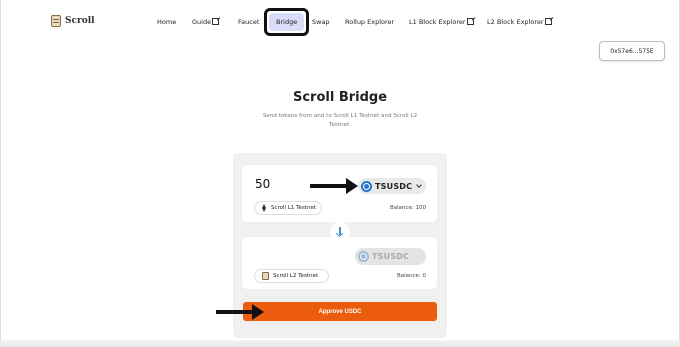 The width and height of the screenshot is (680, 347). Describe the element at coordinates (411, 276) in the screenshot. I see `to-balance: Balance: 0` at that location.